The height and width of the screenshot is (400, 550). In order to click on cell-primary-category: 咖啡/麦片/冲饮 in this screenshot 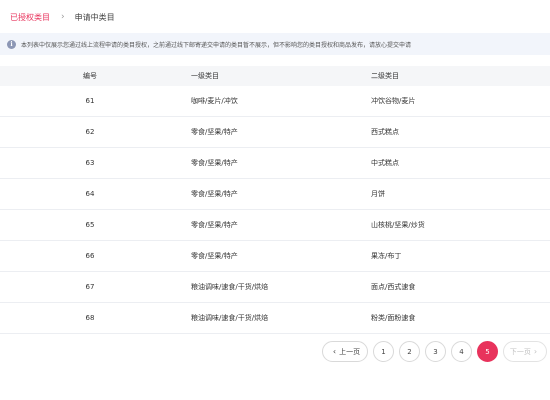, I will do `click(214, 101)`.